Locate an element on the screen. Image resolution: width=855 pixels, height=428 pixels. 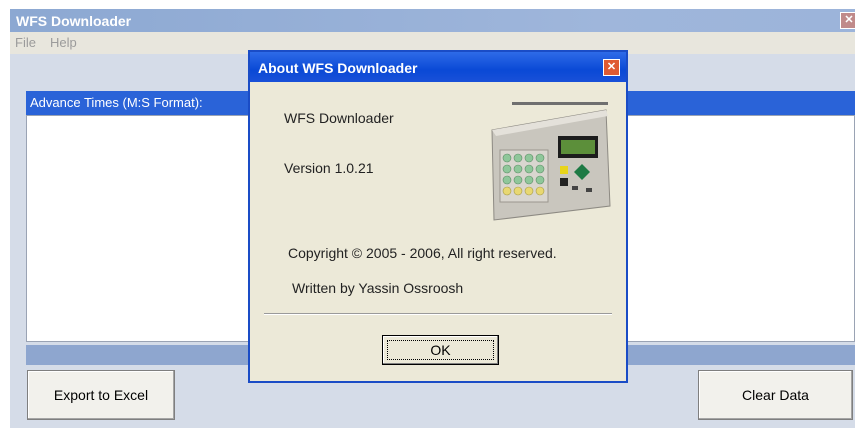
ok-button-label: OK is located at coordinates (440, 350).